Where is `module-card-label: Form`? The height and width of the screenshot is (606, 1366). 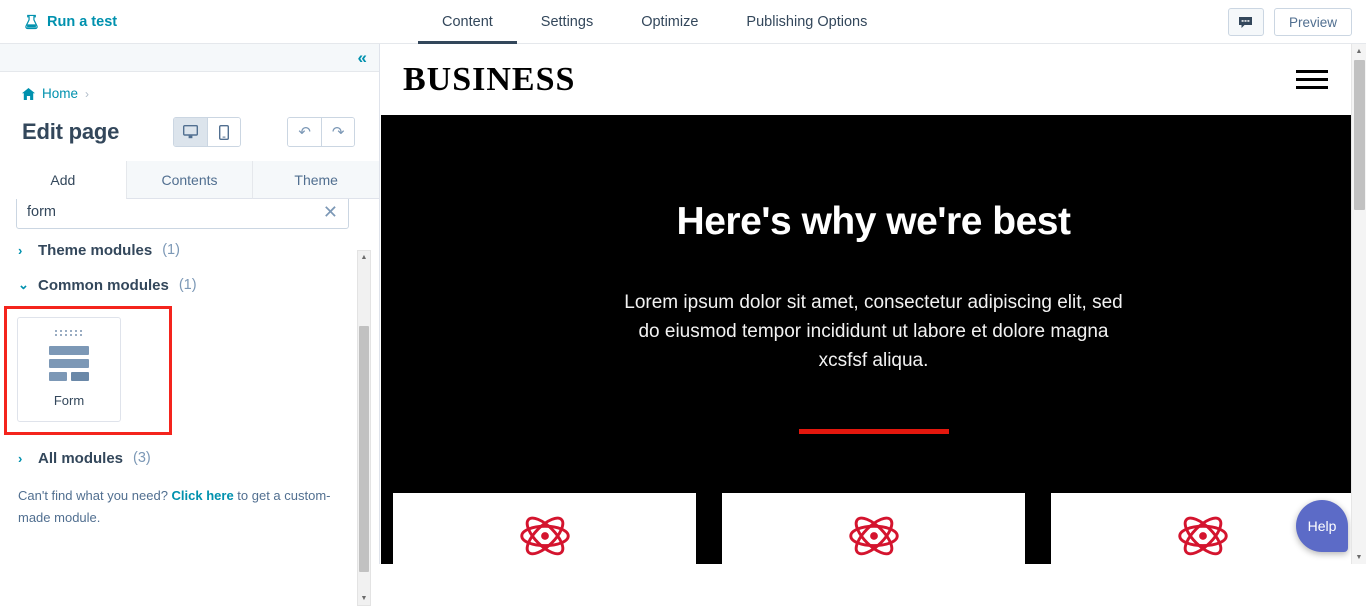 module-card-label: Form is located at coordinates (69, 400).